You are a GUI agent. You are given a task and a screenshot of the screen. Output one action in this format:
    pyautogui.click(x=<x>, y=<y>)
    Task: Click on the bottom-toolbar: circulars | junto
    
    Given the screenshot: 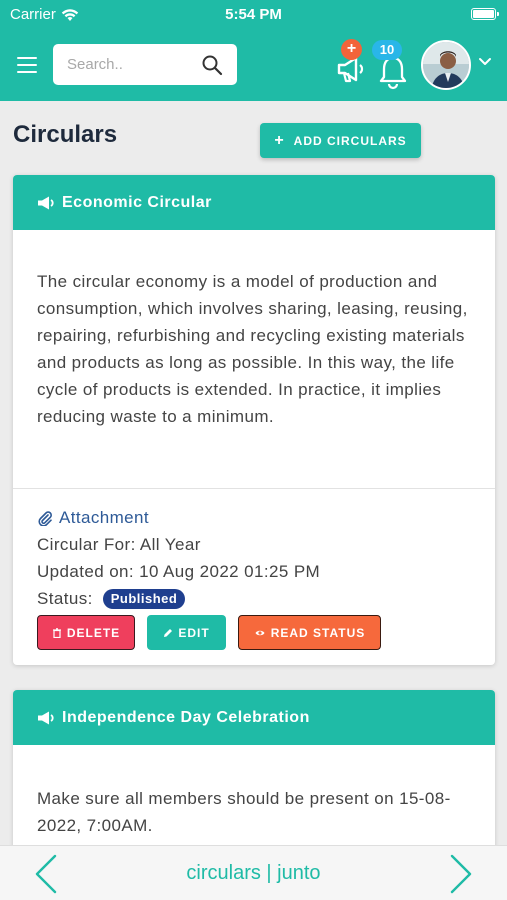 What is the action you would take?
    pyautogui.click(x=253, y=872)
    